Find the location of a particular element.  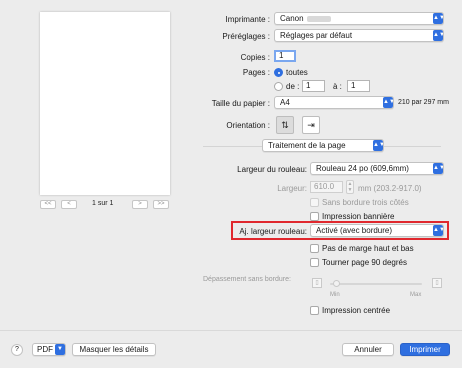

centered-print-checkbox is located at coordinates (314, 310).